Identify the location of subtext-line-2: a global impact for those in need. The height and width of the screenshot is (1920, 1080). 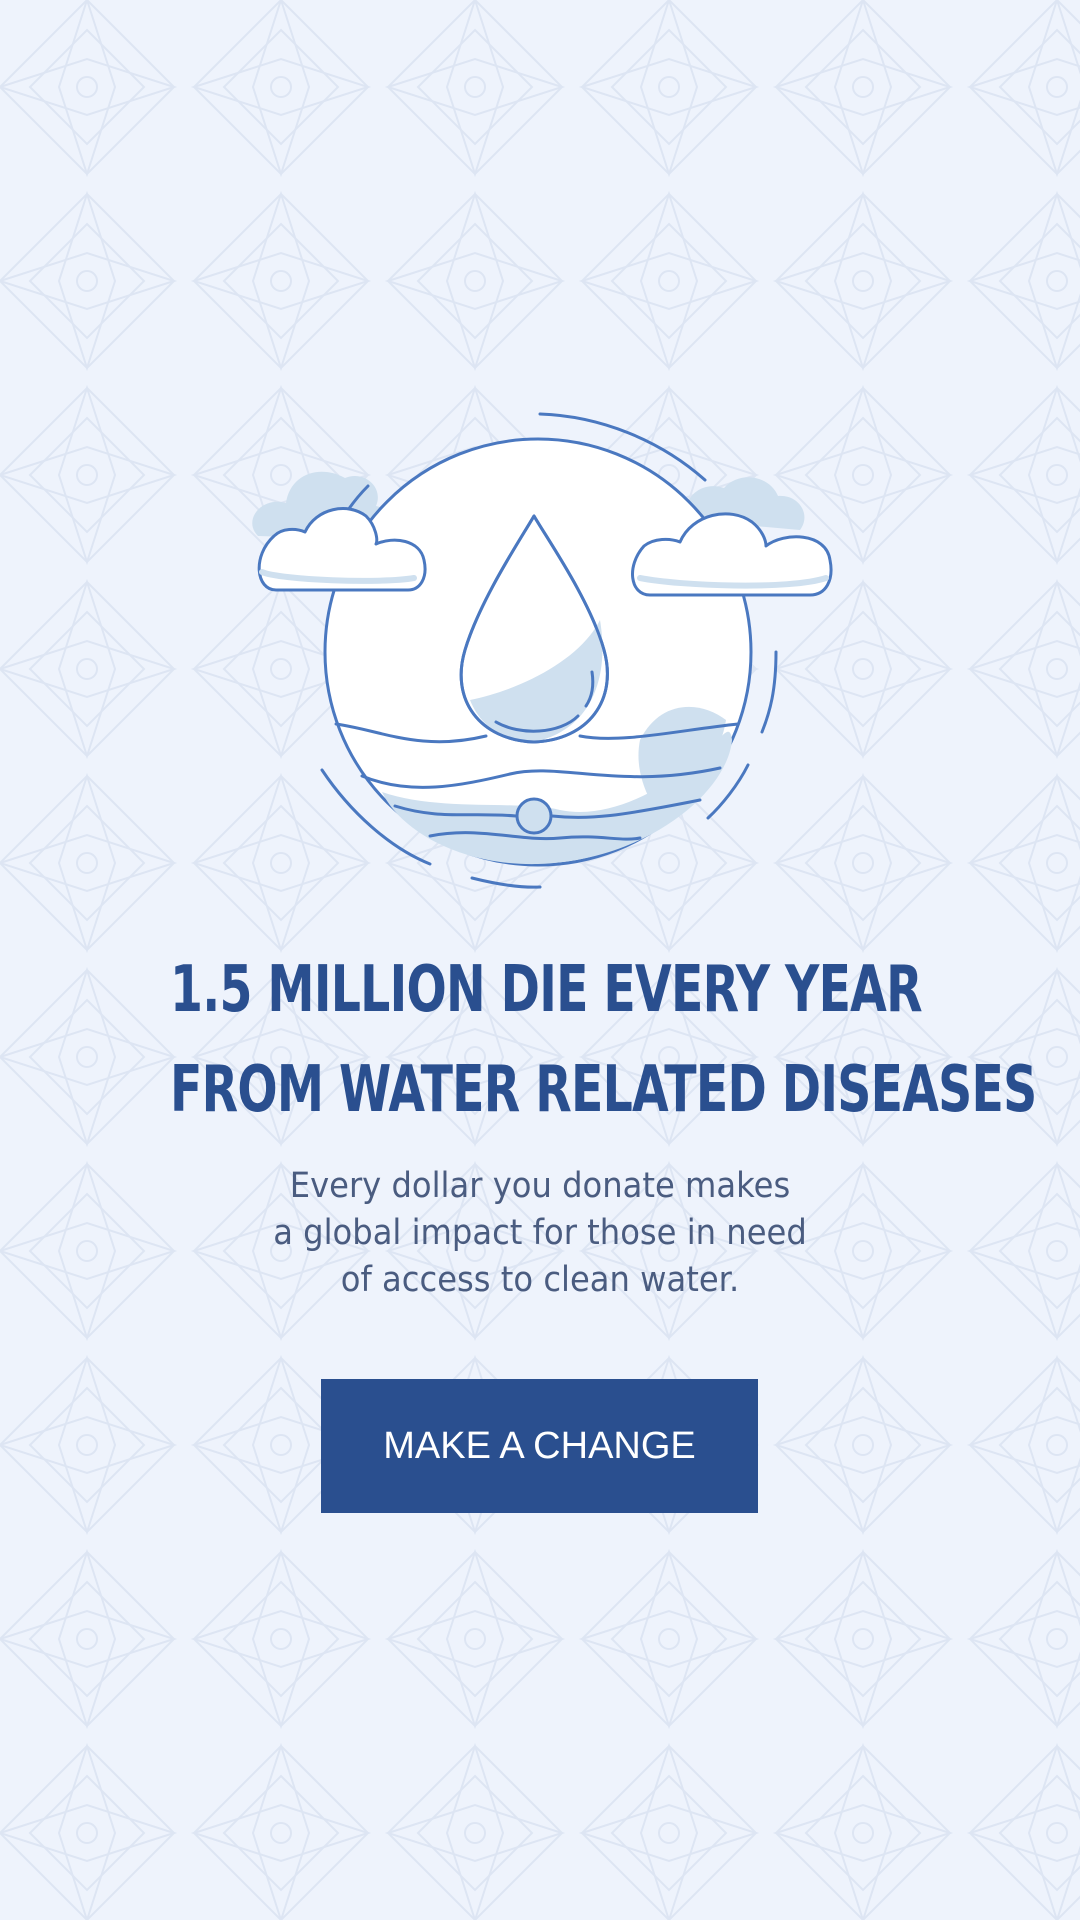
(540, 1233).